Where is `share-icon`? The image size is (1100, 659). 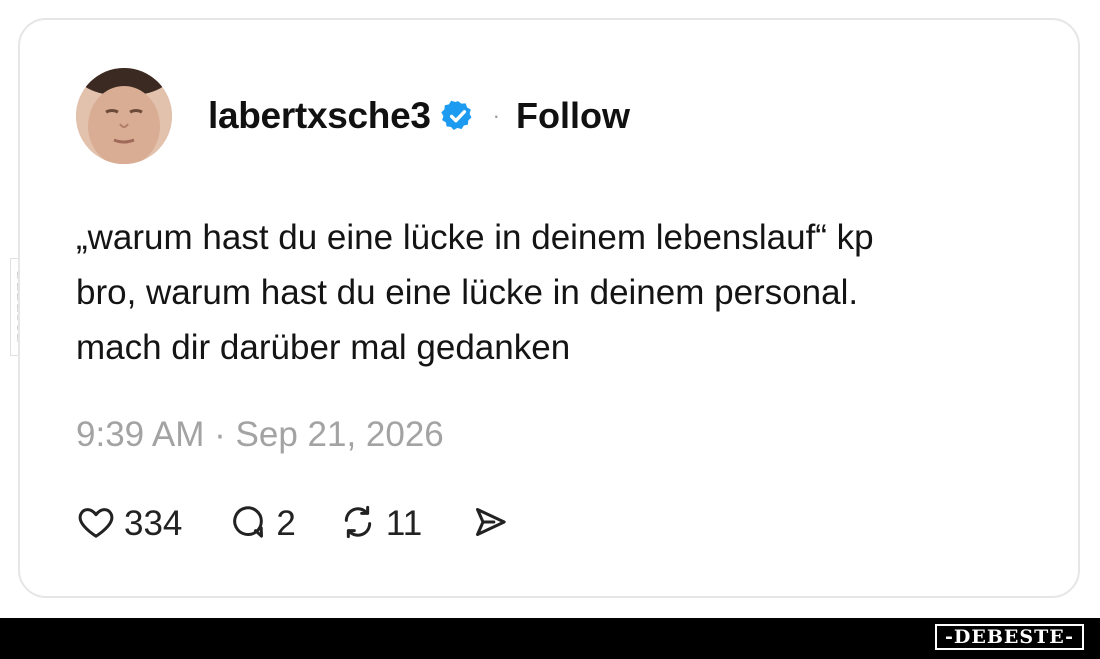 share-icon is located at coordinates (490, 524).